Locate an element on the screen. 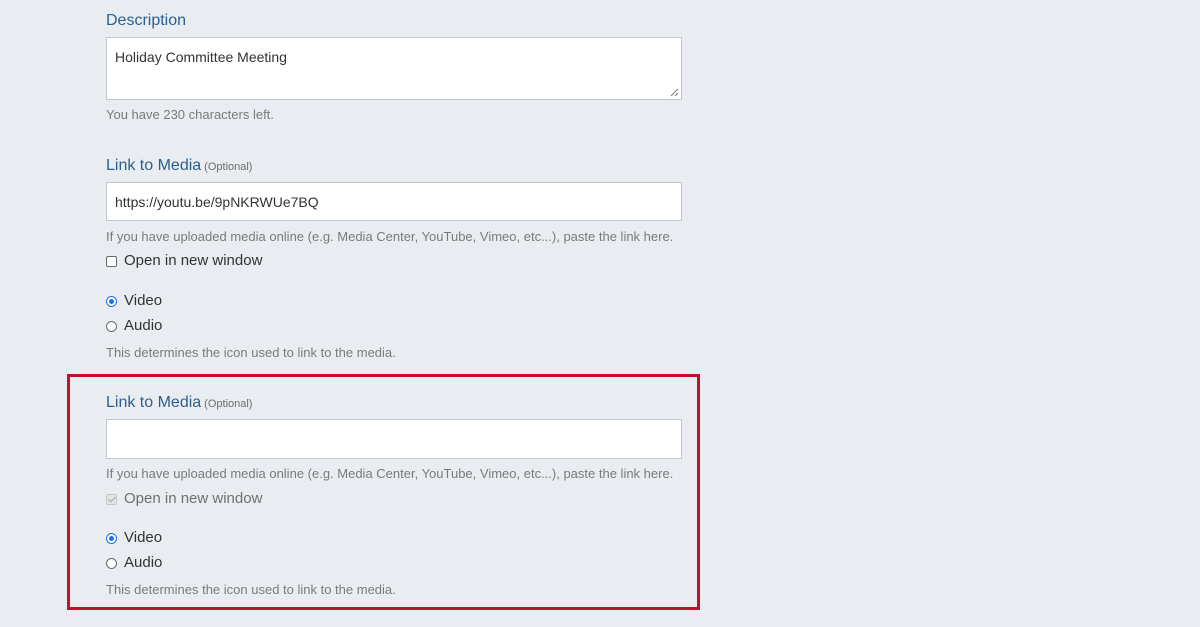 The width and height of the screenshot is (1200, 627). video-radio-label-2: Video is located at coordinates (143, 538).